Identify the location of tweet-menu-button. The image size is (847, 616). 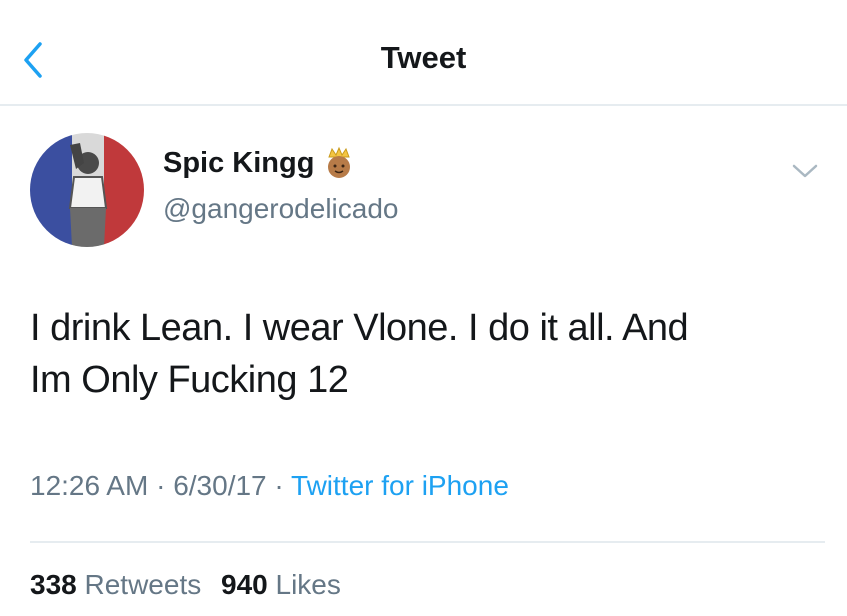
(805, 172).